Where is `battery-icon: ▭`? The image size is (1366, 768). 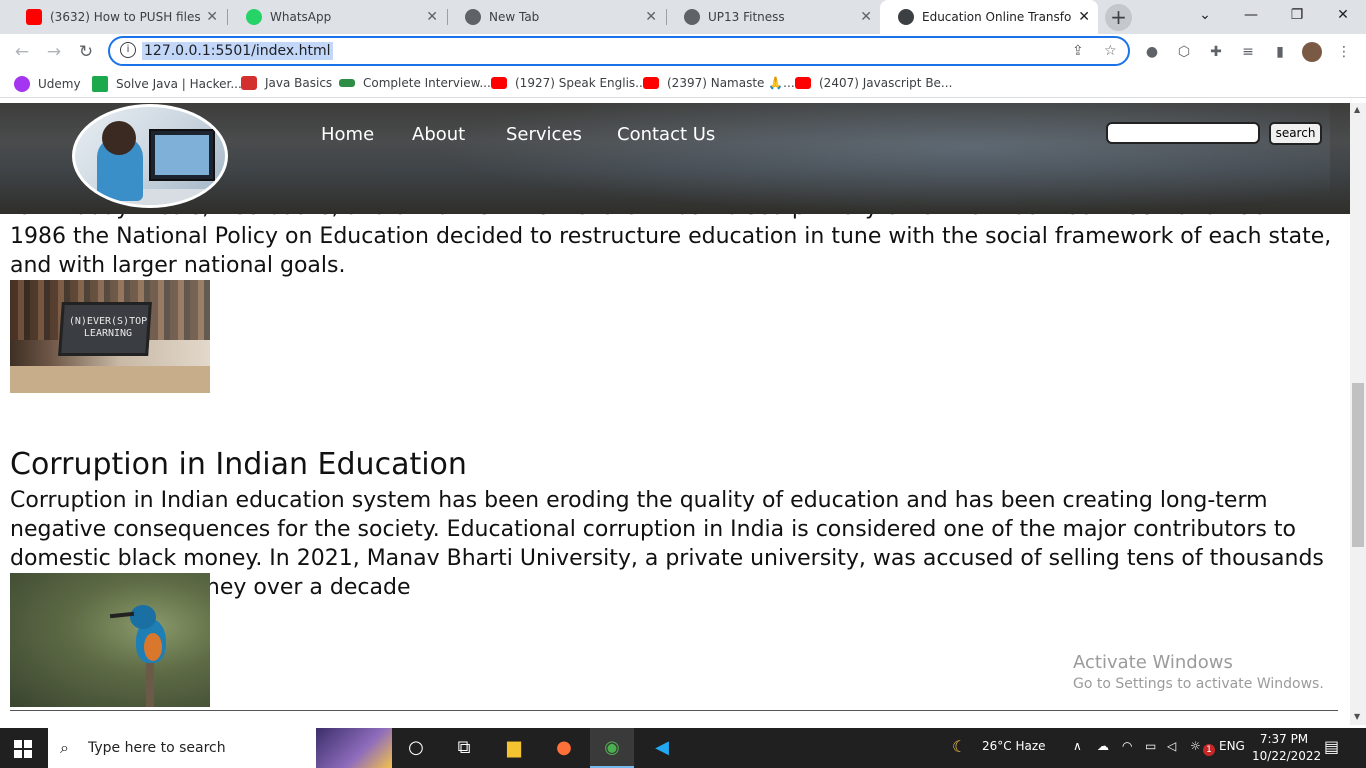 battery-icon: ▭ is located at coordinates (1150, 746).